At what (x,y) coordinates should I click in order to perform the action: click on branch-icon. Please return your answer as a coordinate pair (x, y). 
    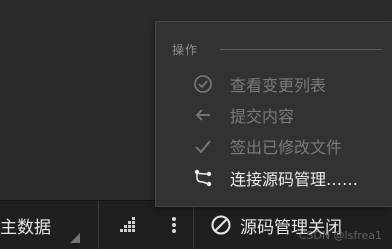
    Looking at the image, I should click on (203, 178).